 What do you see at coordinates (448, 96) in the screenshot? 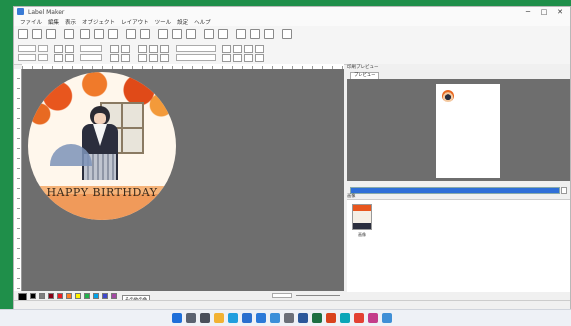
I see `preview-label-thumbnail` at bounding box center [448, 96].